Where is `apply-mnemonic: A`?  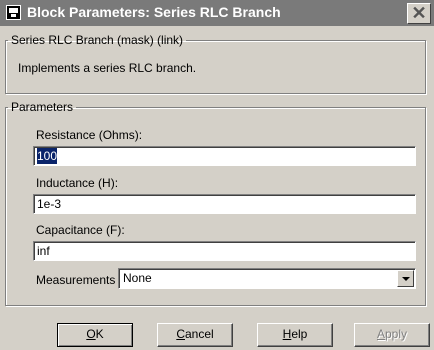 apply-mnemonic: A is located at coordinates (380, 334).